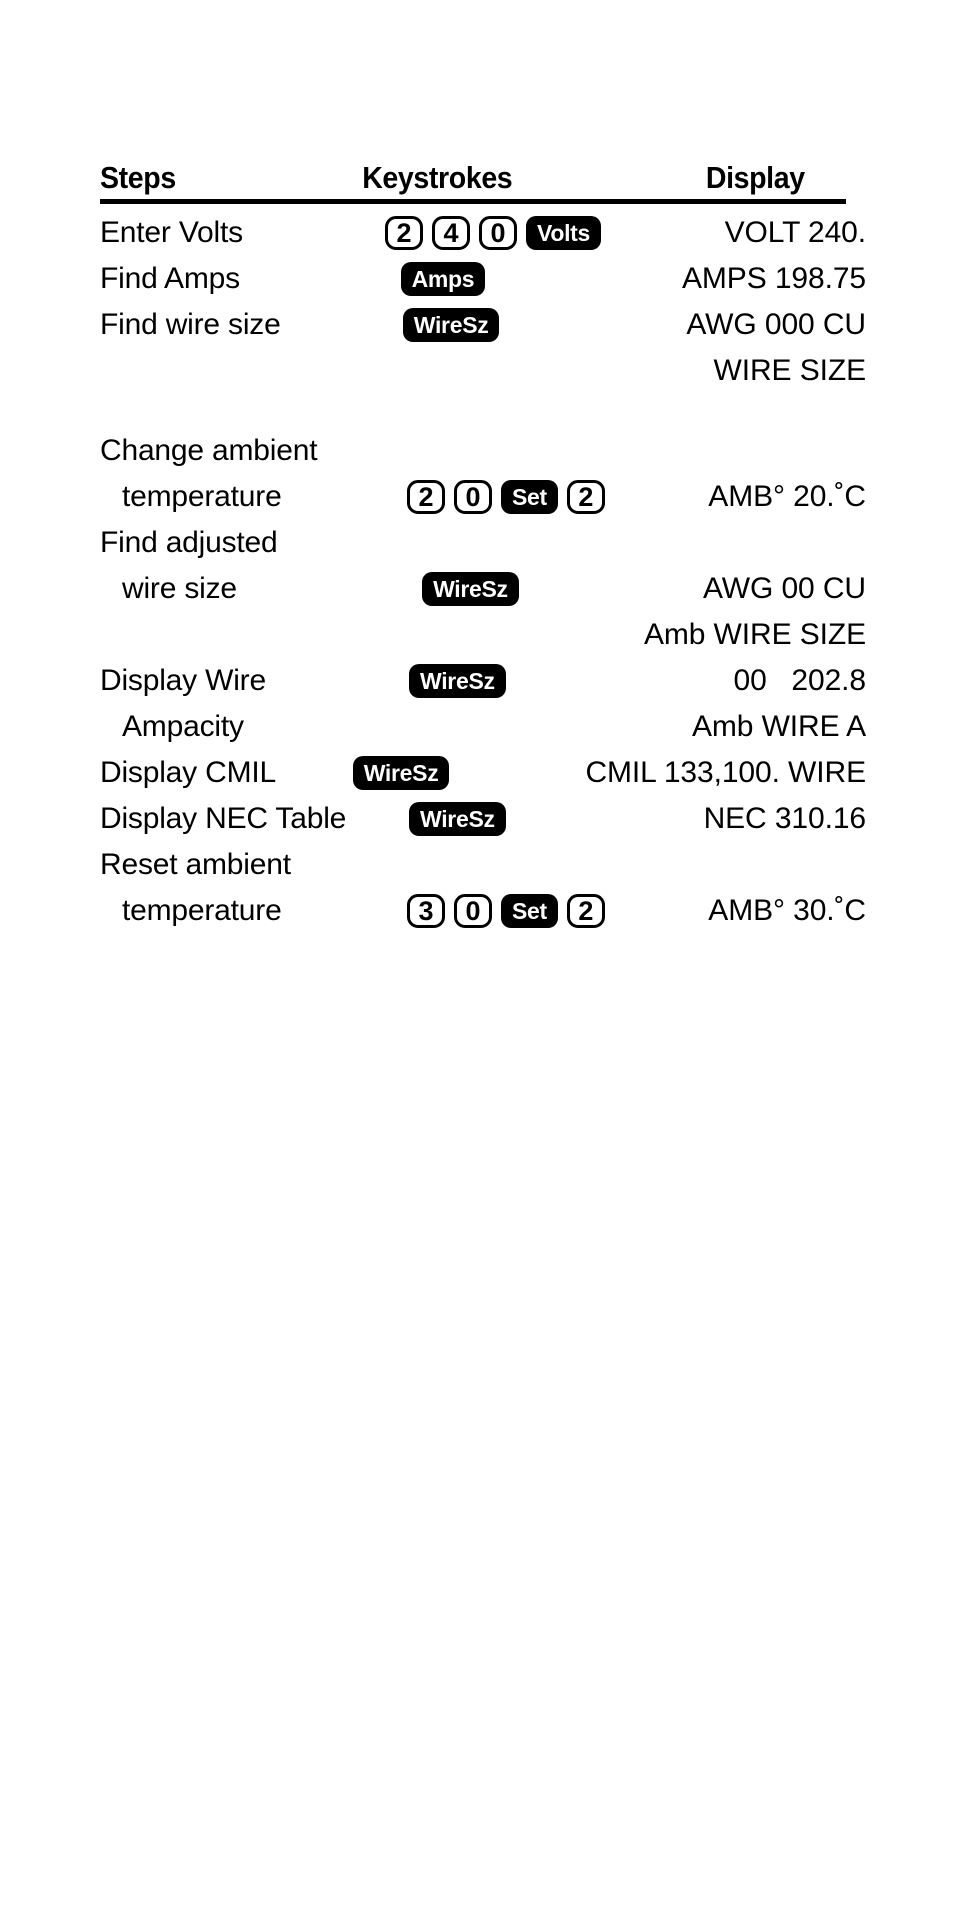 This screenshot has height=1908, width=954. I want to click on display-readout: CMIL 133,100. WIRE, so click(725, 773).